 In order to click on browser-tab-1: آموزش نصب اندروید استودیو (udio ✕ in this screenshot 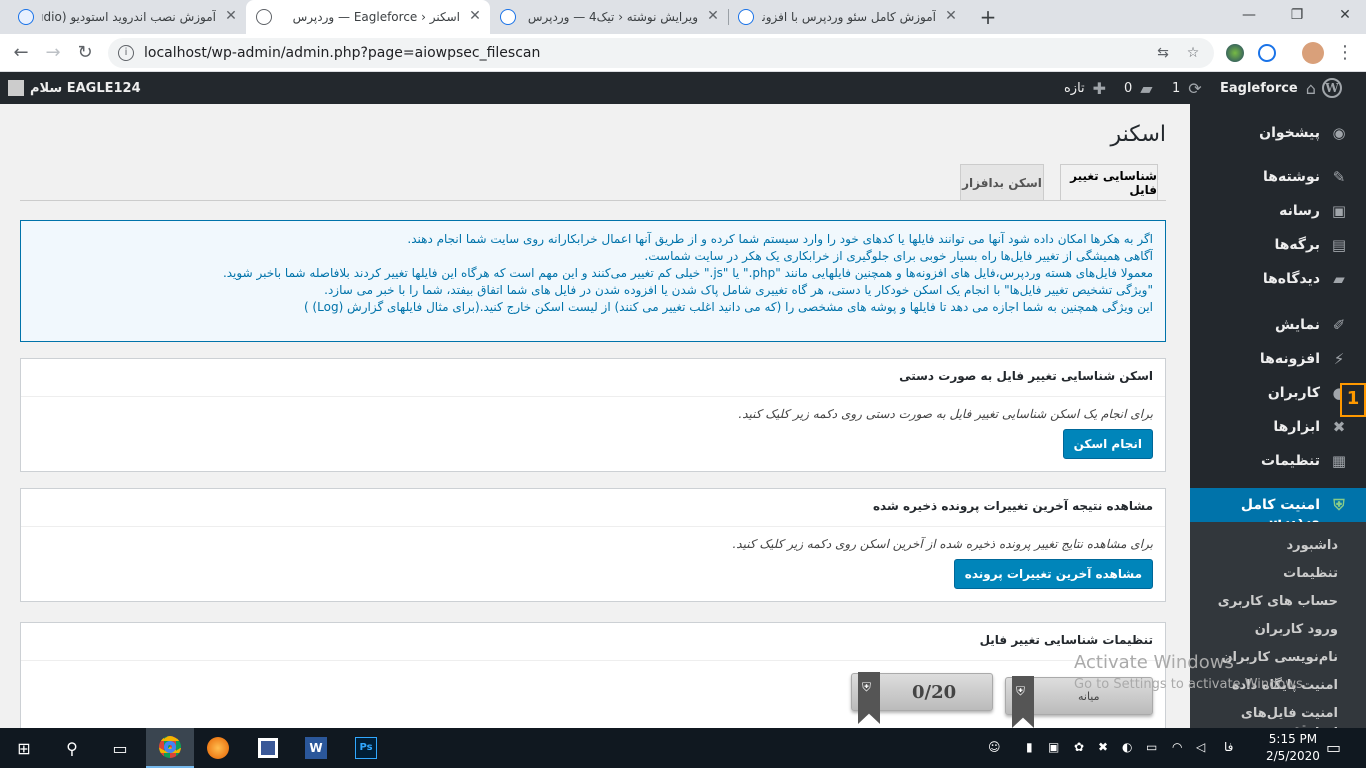, I will do `click(127, 17)`.